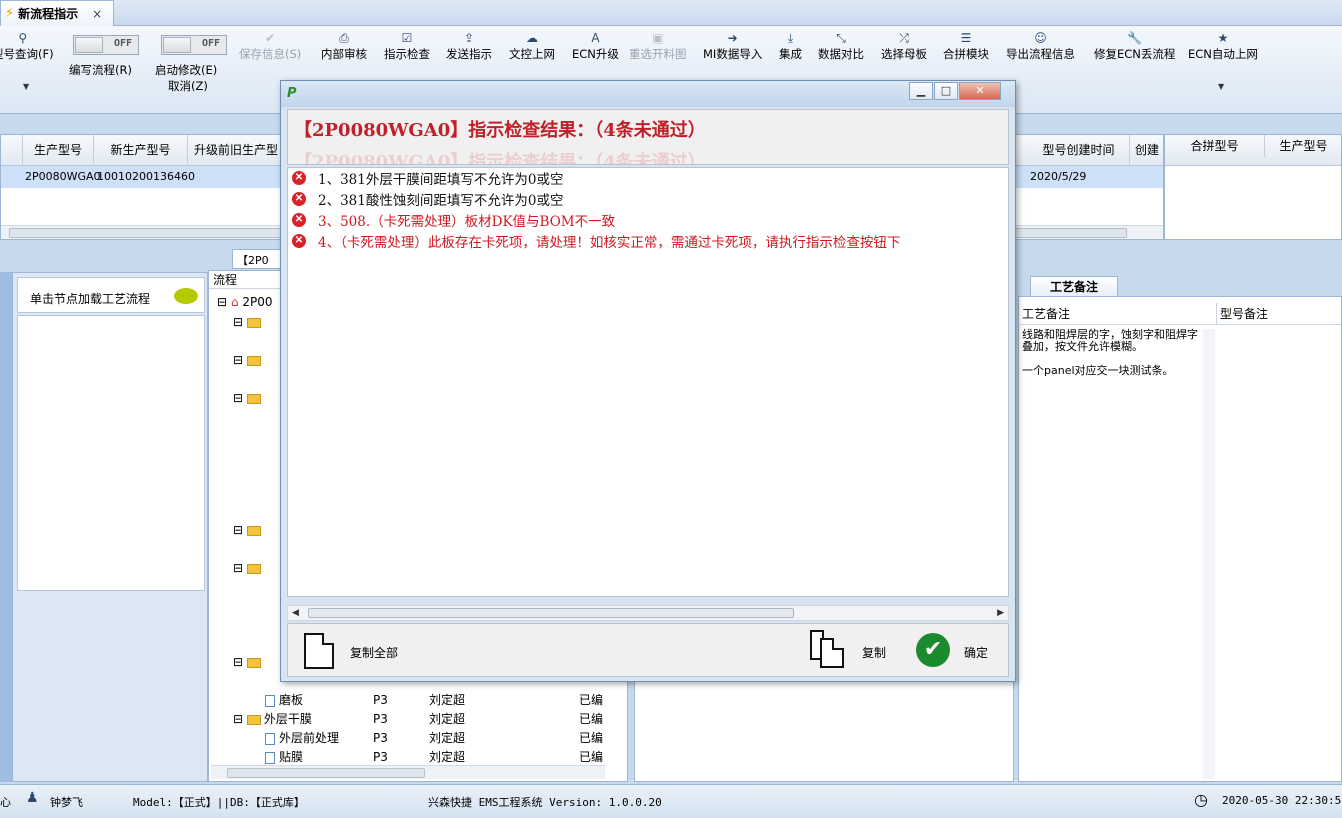  Describe the element at coordinates (946, 91) in the screenshot. I see `maximize-button: □` at that location.